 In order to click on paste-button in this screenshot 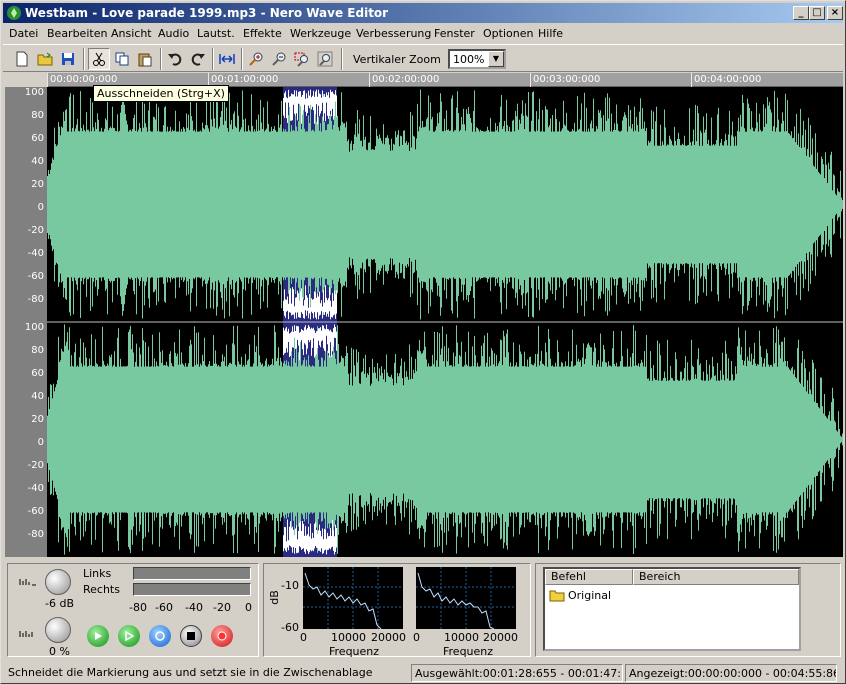, I will do `click(145, 59)`.